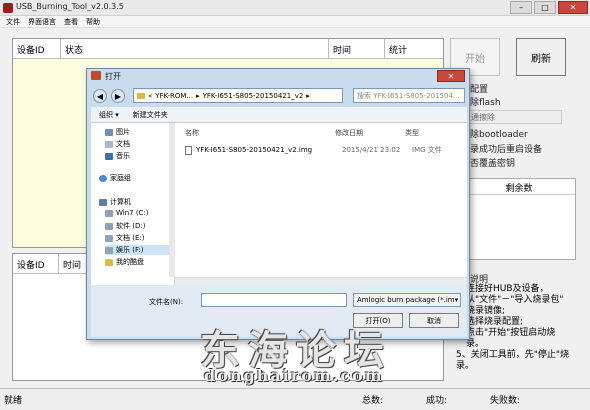  Describe the element at coordinates (109, 115) in the screenshot. I see `organize-button: 组织 ▾` at that location.